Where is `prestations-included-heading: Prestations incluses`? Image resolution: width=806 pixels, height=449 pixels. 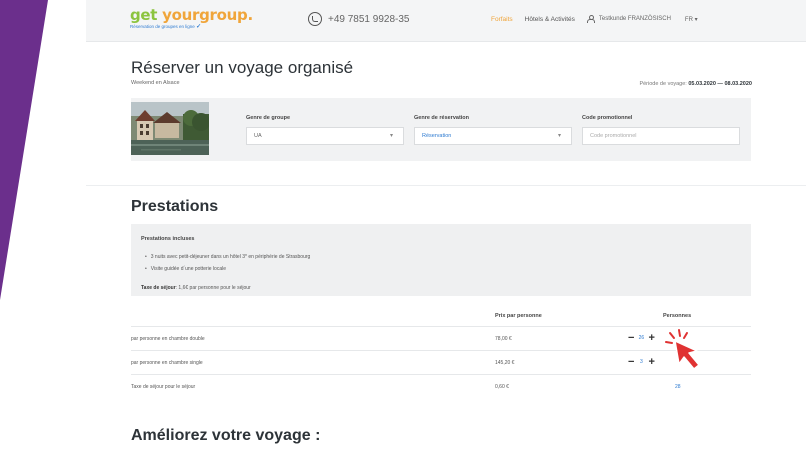
prestations-included-heading: Prestations incluses is located at coordinates (168, 239).